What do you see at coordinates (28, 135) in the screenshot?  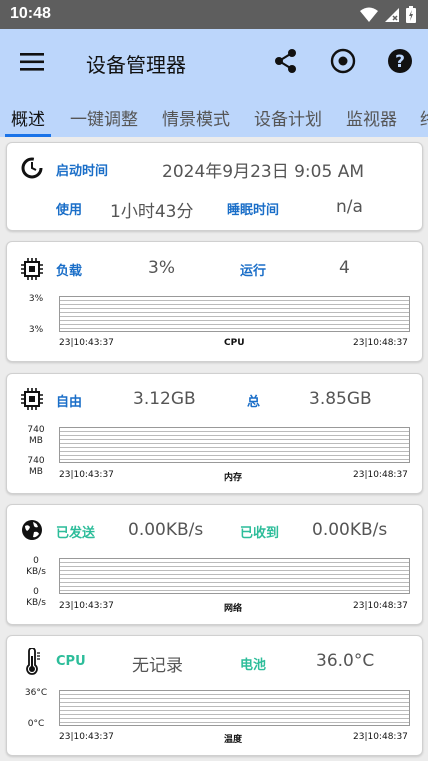 I see `tab-indicator` at bounding box center [28, 135].